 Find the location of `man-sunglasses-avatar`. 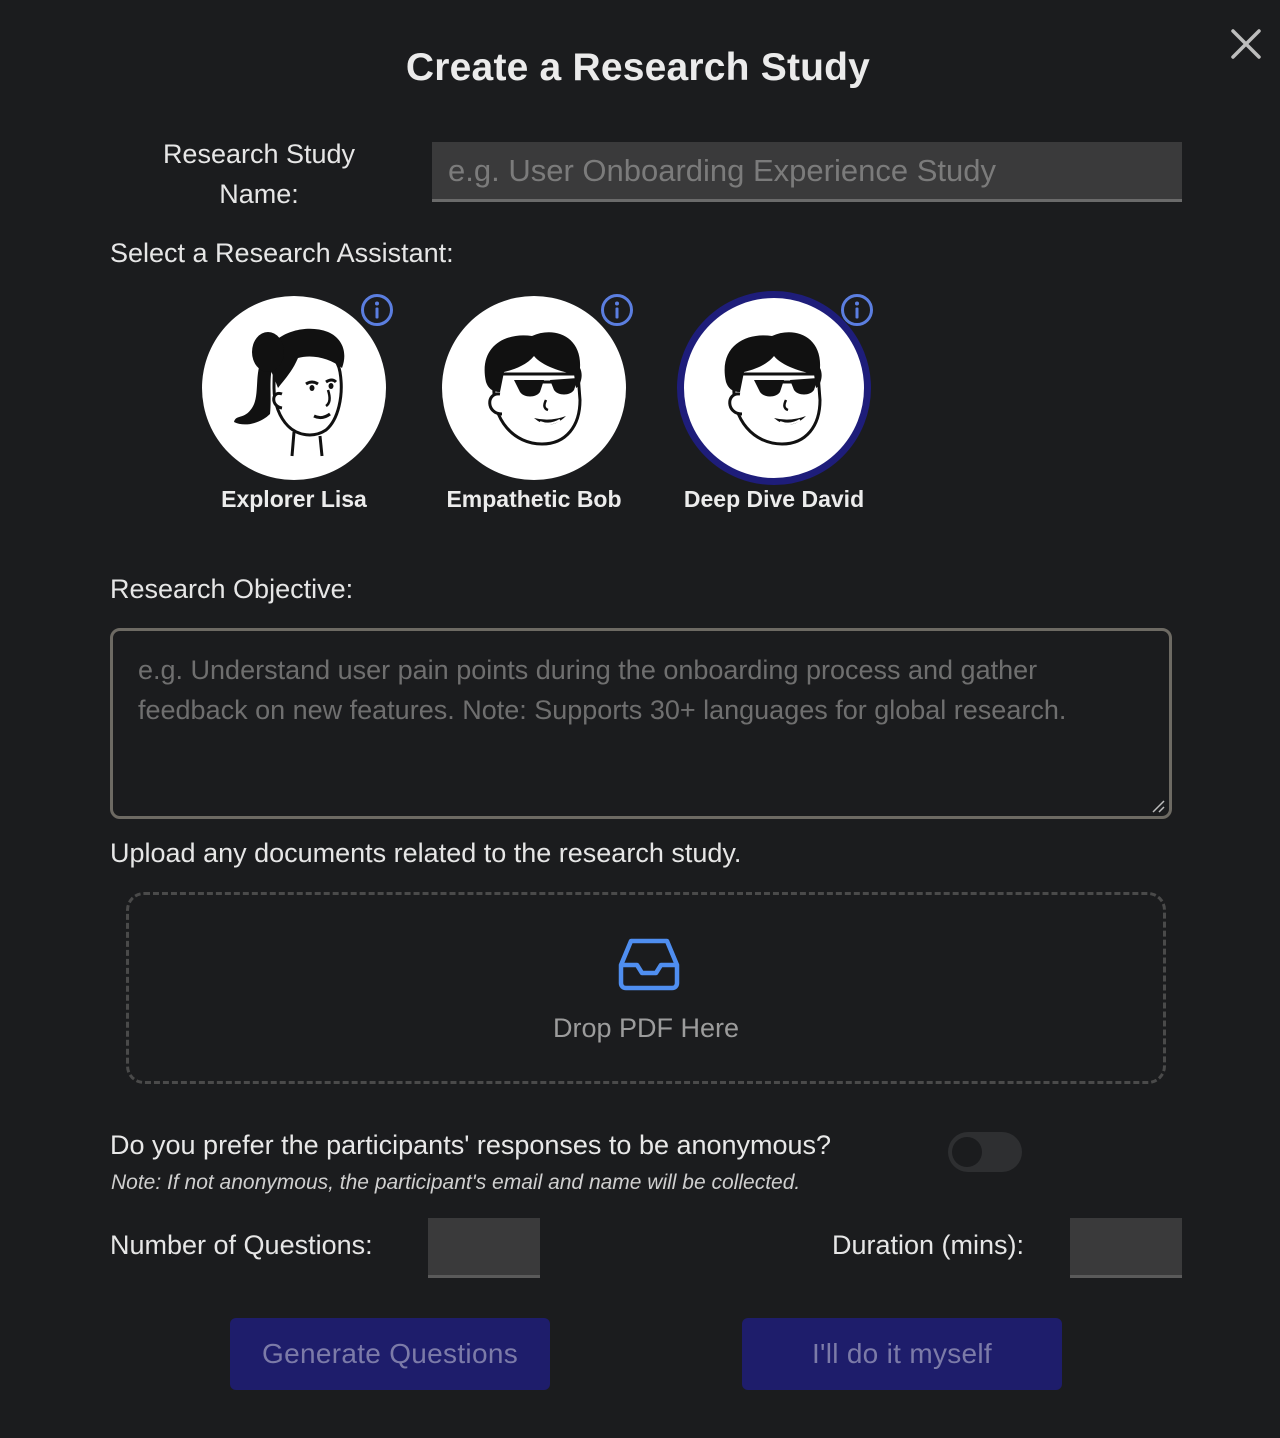

man-sunglasses-avatar is located at coordinates (534, 388).